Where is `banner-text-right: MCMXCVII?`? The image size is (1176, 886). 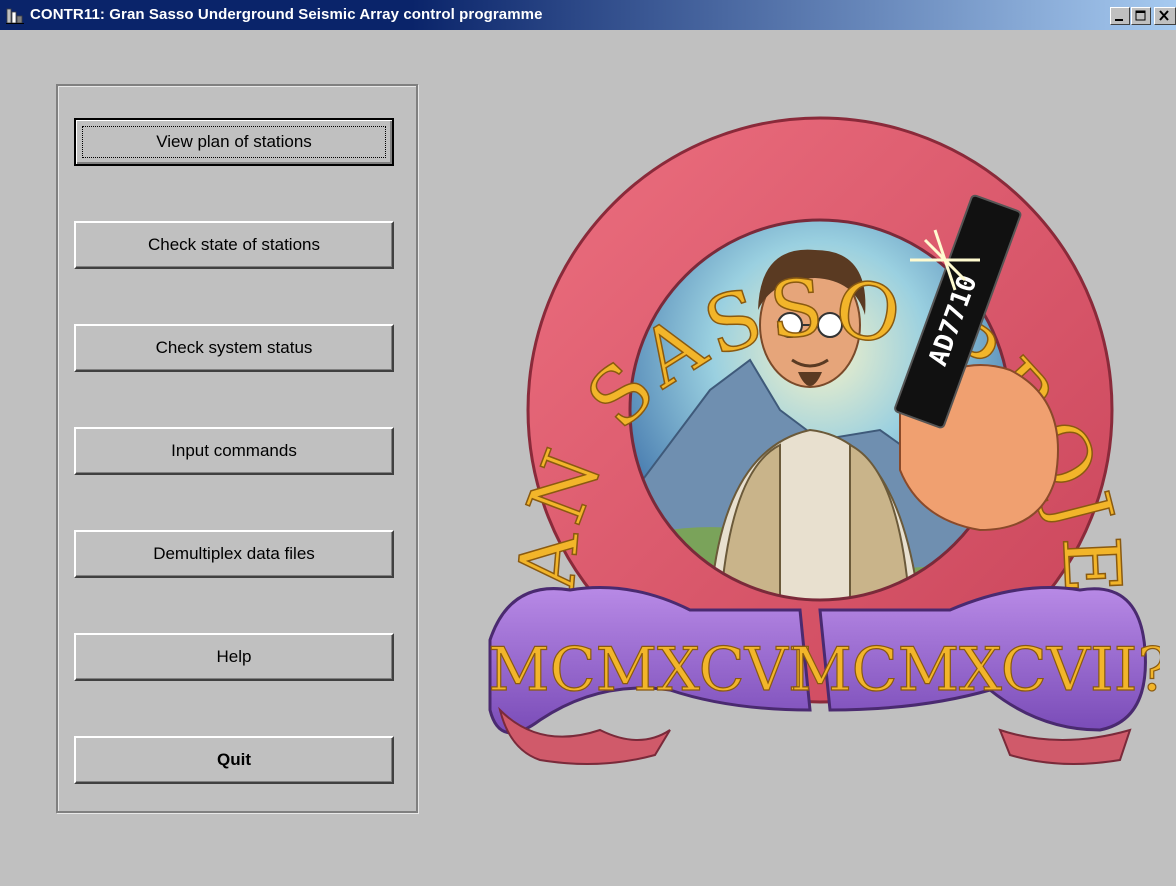
banner-text-right: MCMXCVII? is located at coordinates (975, 670).